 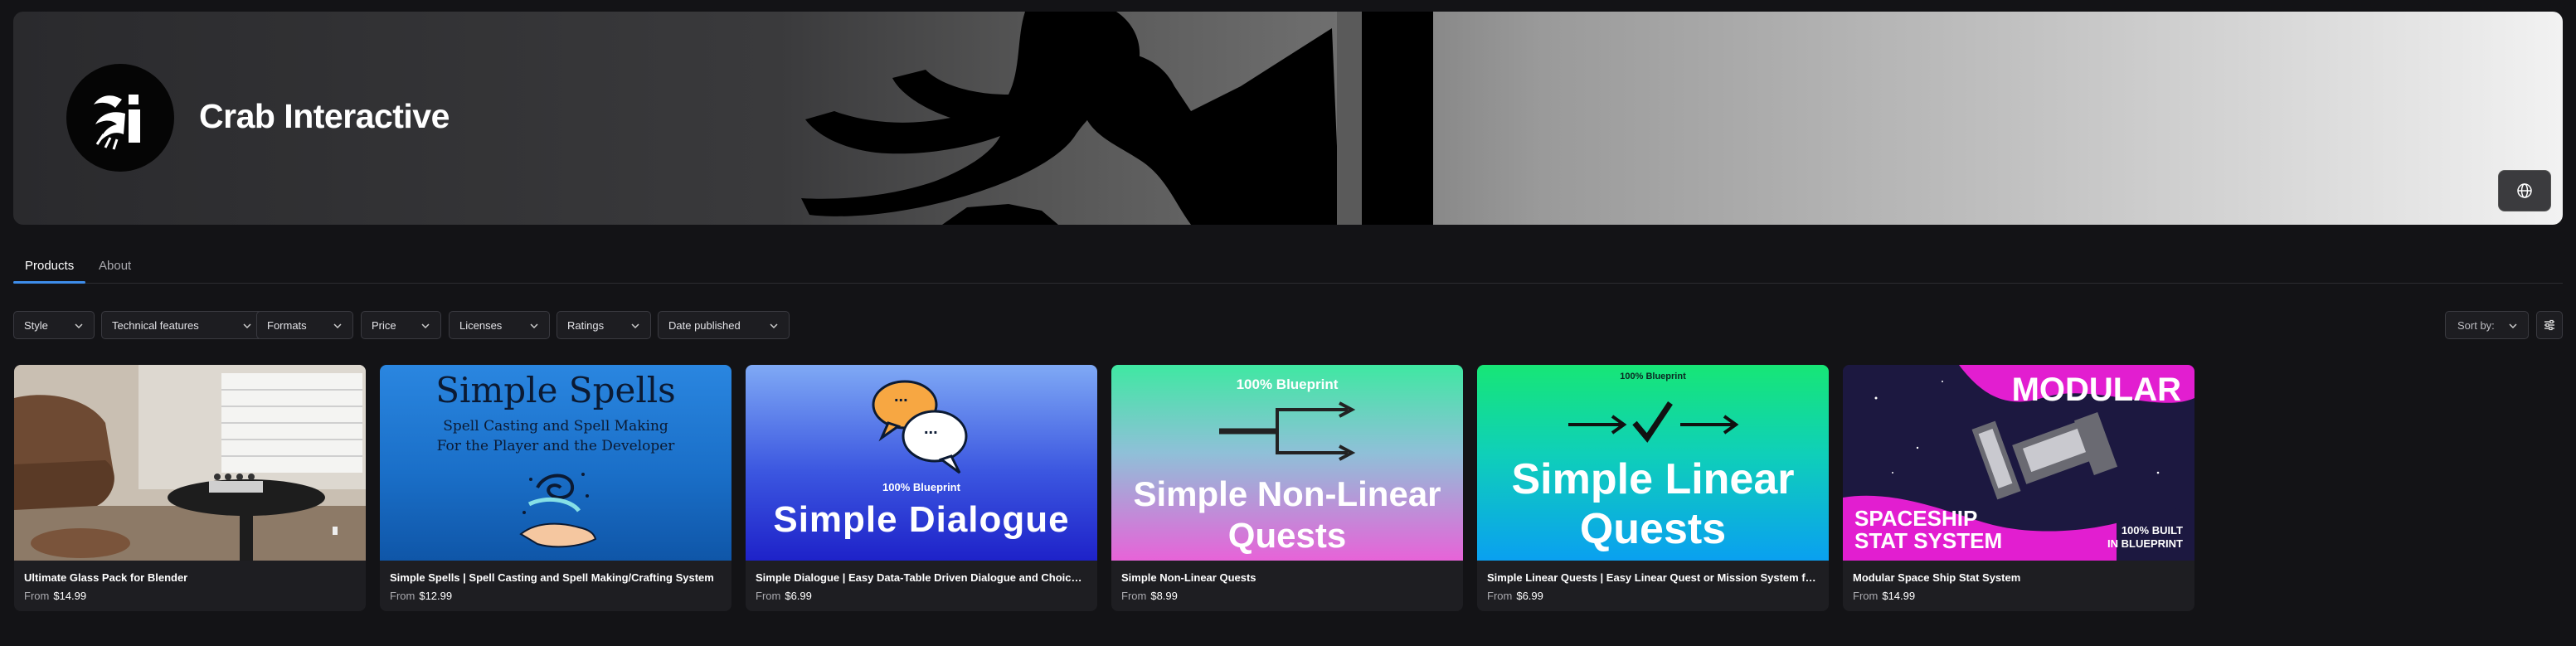 I want to click on filter-licenses: Licenses, so click(x=499, y=325).